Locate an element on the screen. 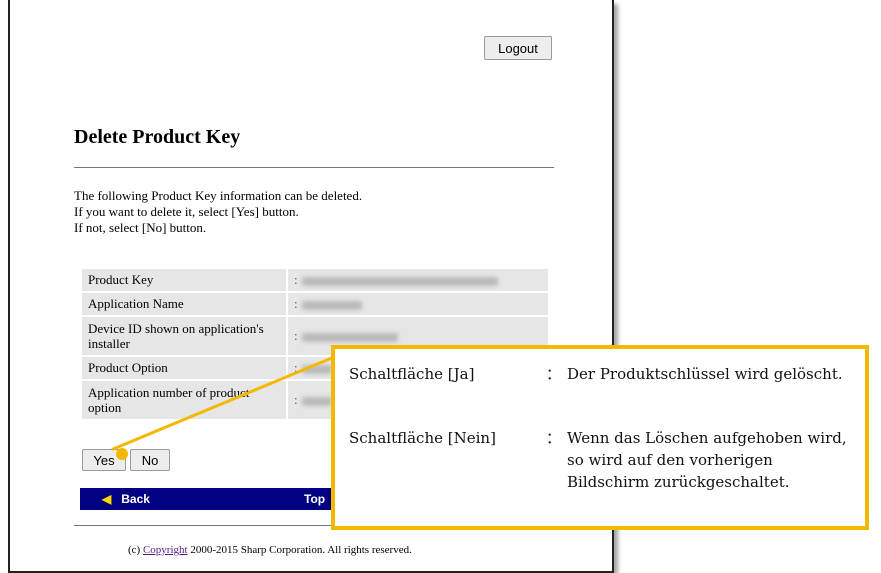 The width and height of the screenshot is (881, 573). callout-term: Schaltfläche [Nein] is located at coordinates (422, 438).